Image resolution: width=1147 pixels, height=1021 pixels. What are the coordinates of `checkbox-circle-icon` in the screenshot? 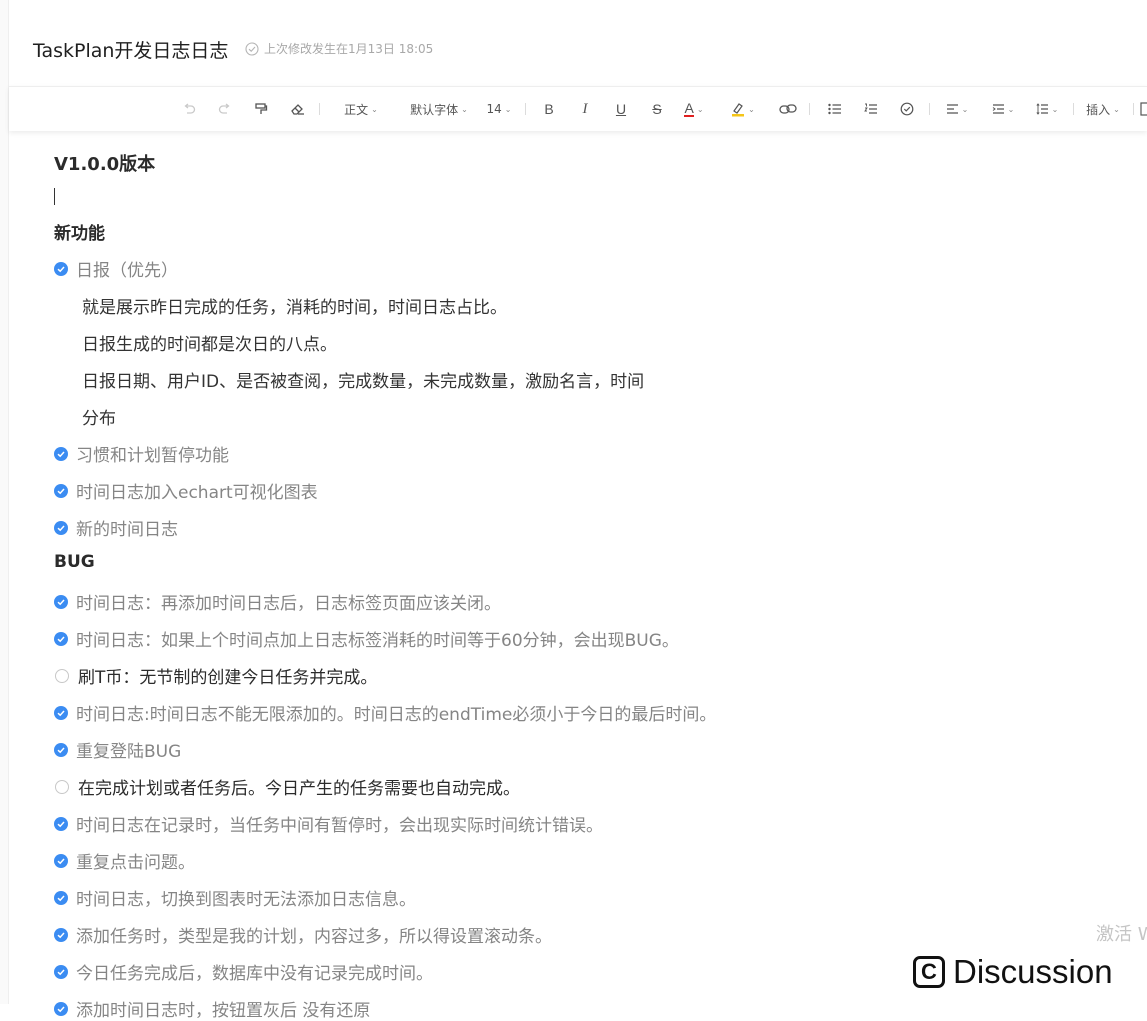 It's located at (907, 109).